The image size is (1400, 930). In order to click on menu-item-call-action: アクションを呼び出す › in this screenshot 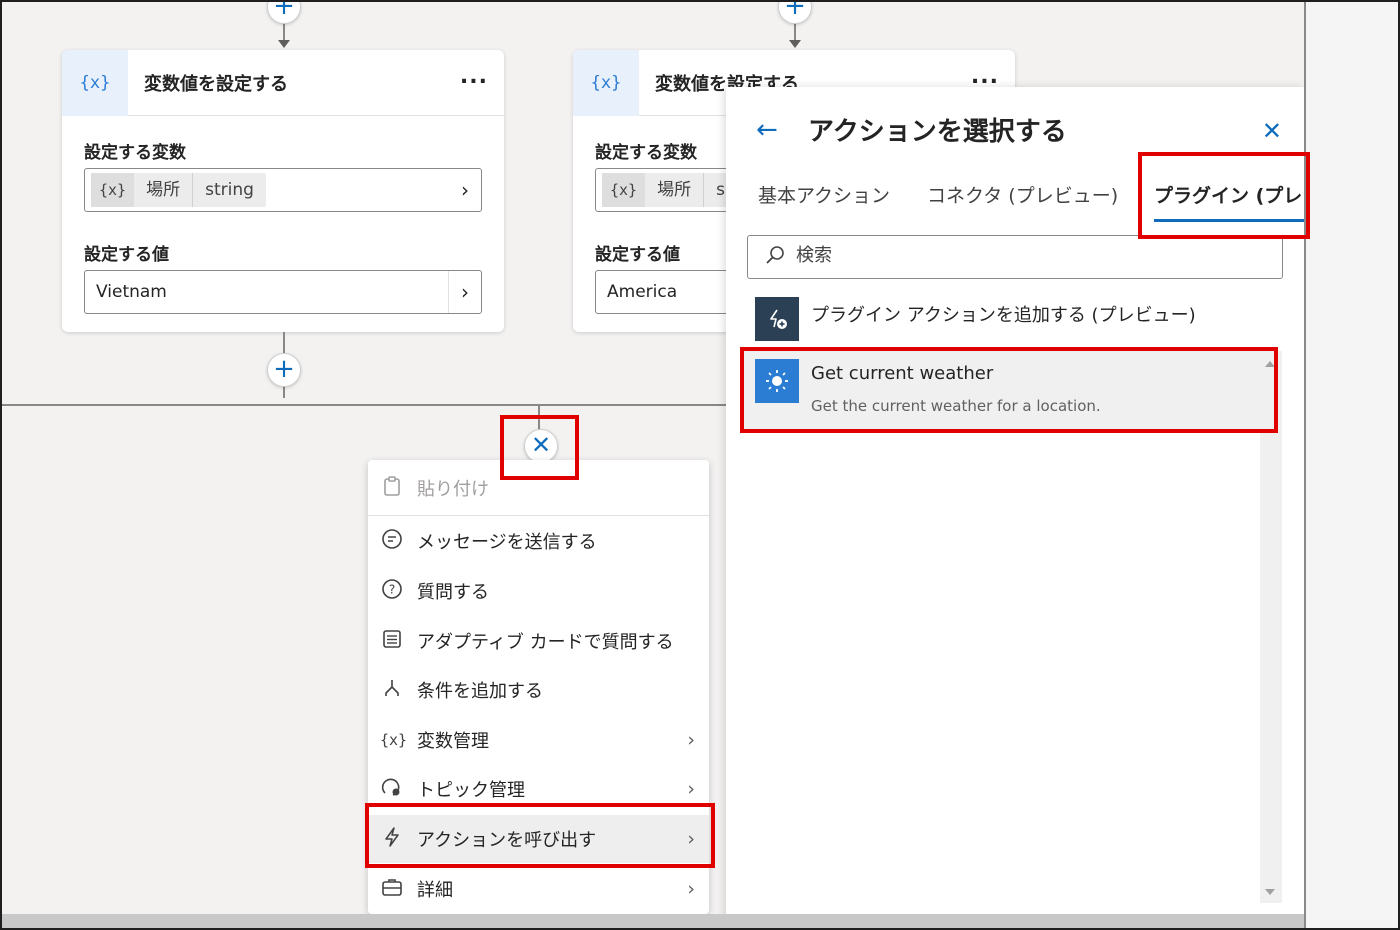, I will do `click(538, 839)`.